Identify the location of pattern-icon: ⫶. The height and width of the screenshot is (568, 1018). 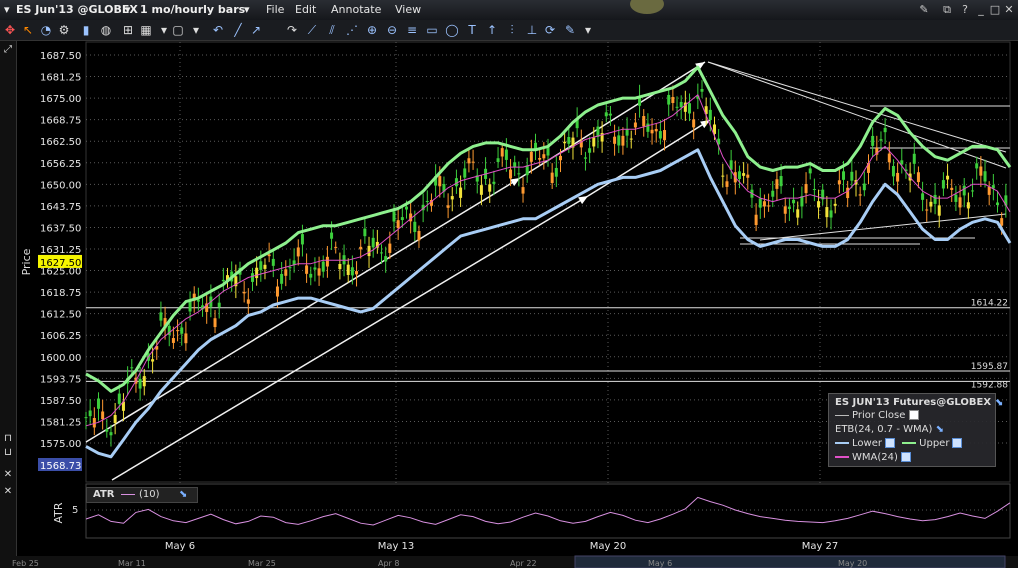
(512, 30).